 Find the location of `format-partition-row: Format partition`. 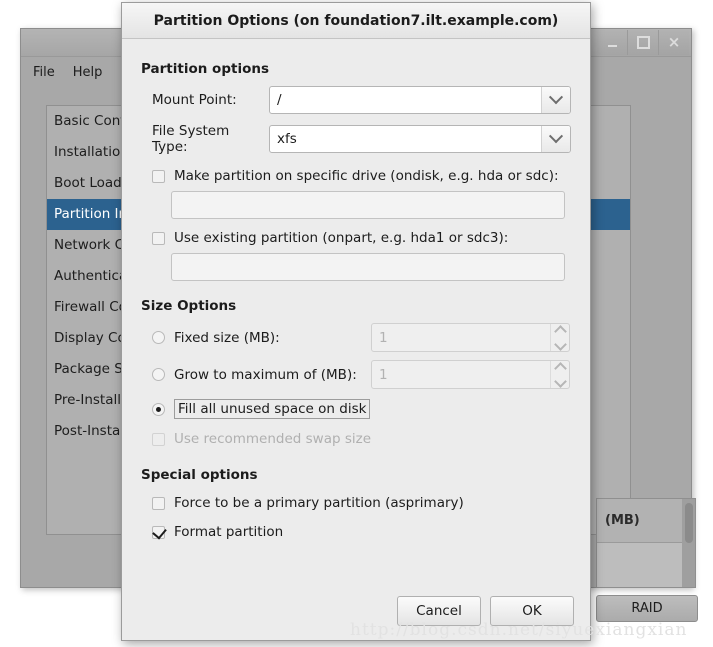

format-partition-row: Format partition is located at coordinates (356, 532).